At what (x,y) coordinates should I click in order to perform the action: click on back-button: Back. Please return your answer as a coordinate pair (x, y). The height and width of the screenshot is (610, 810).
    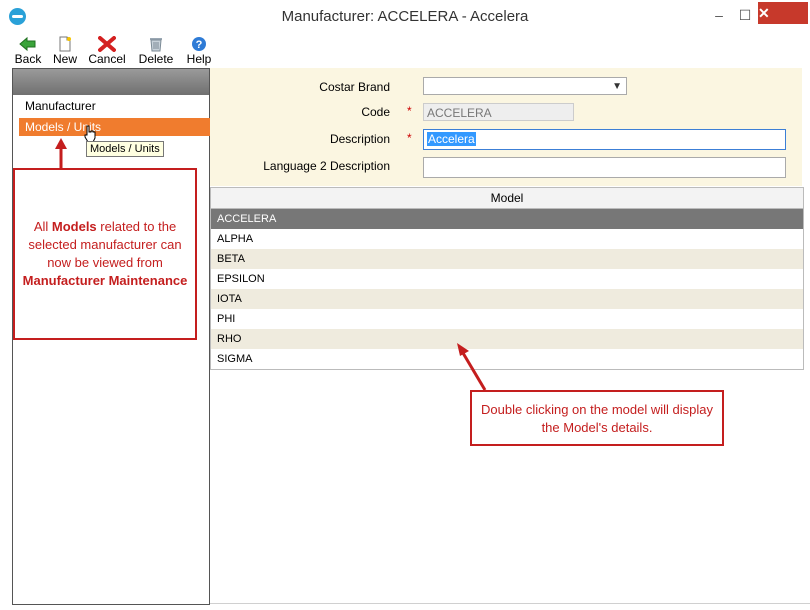
    Looking at the image, I should click on (28, 50).